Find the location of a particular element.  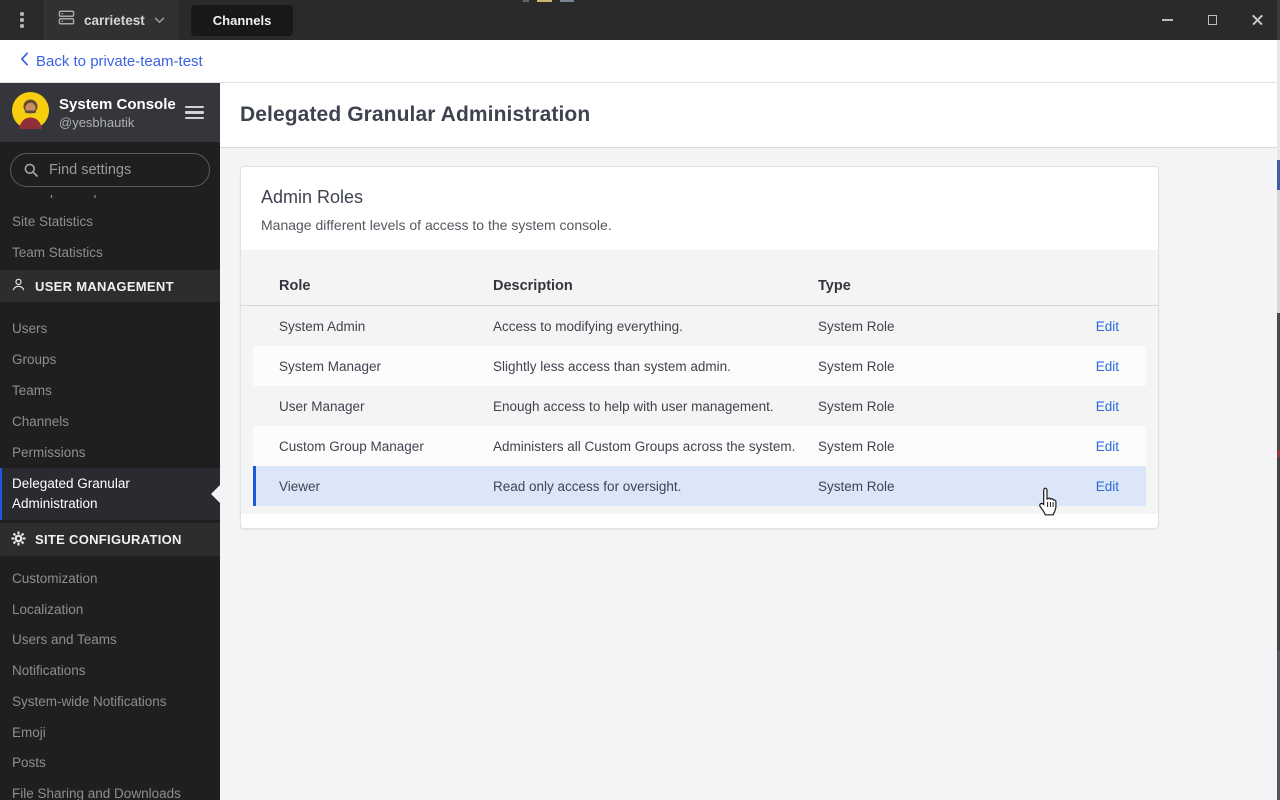

back-chevron-icon is located at coordinates (24, 61).